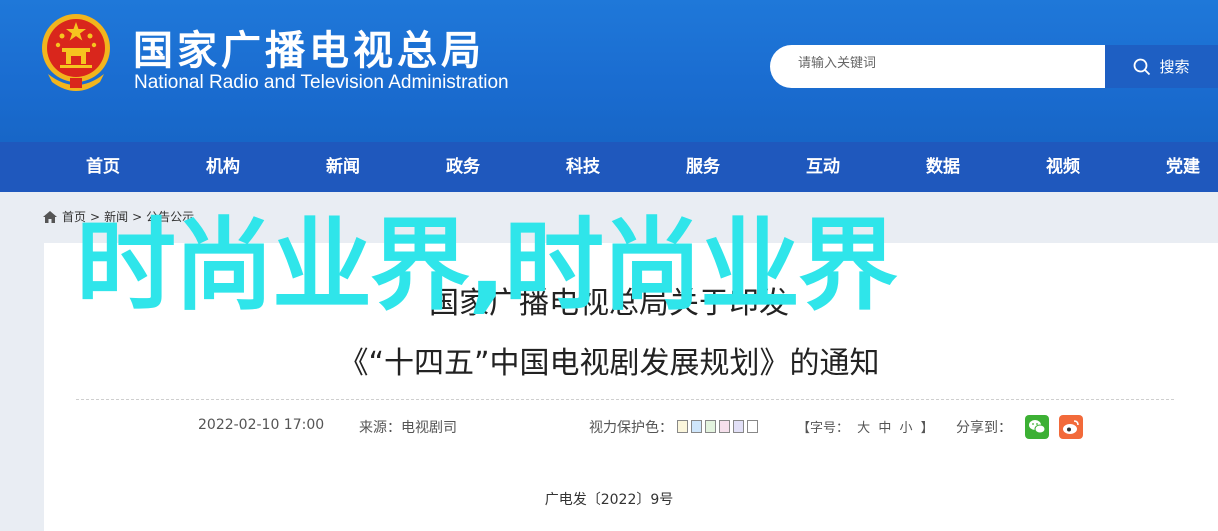 This screenshot has height=531, width=1218. I want to click on nav-item-technology: 科技, so click(583, 167).